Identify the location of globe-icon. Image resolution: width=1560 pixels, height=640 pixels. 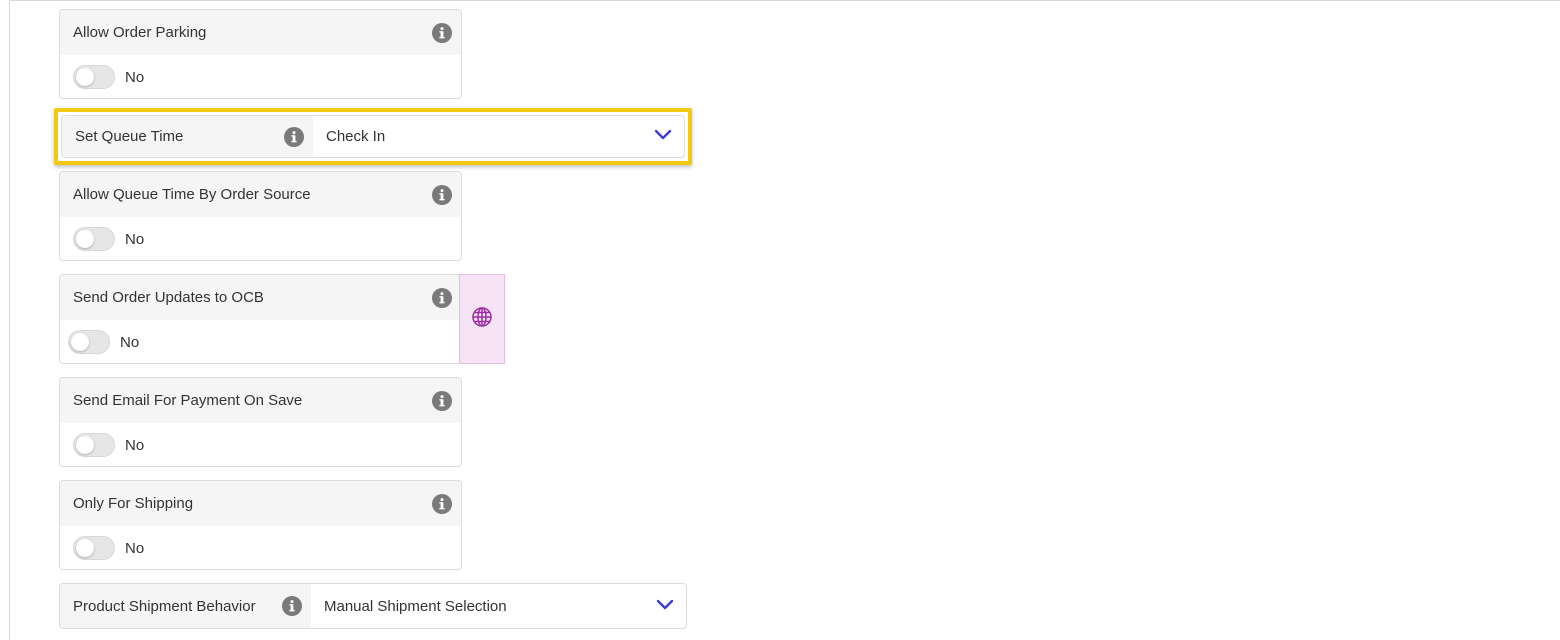
(482, 319).